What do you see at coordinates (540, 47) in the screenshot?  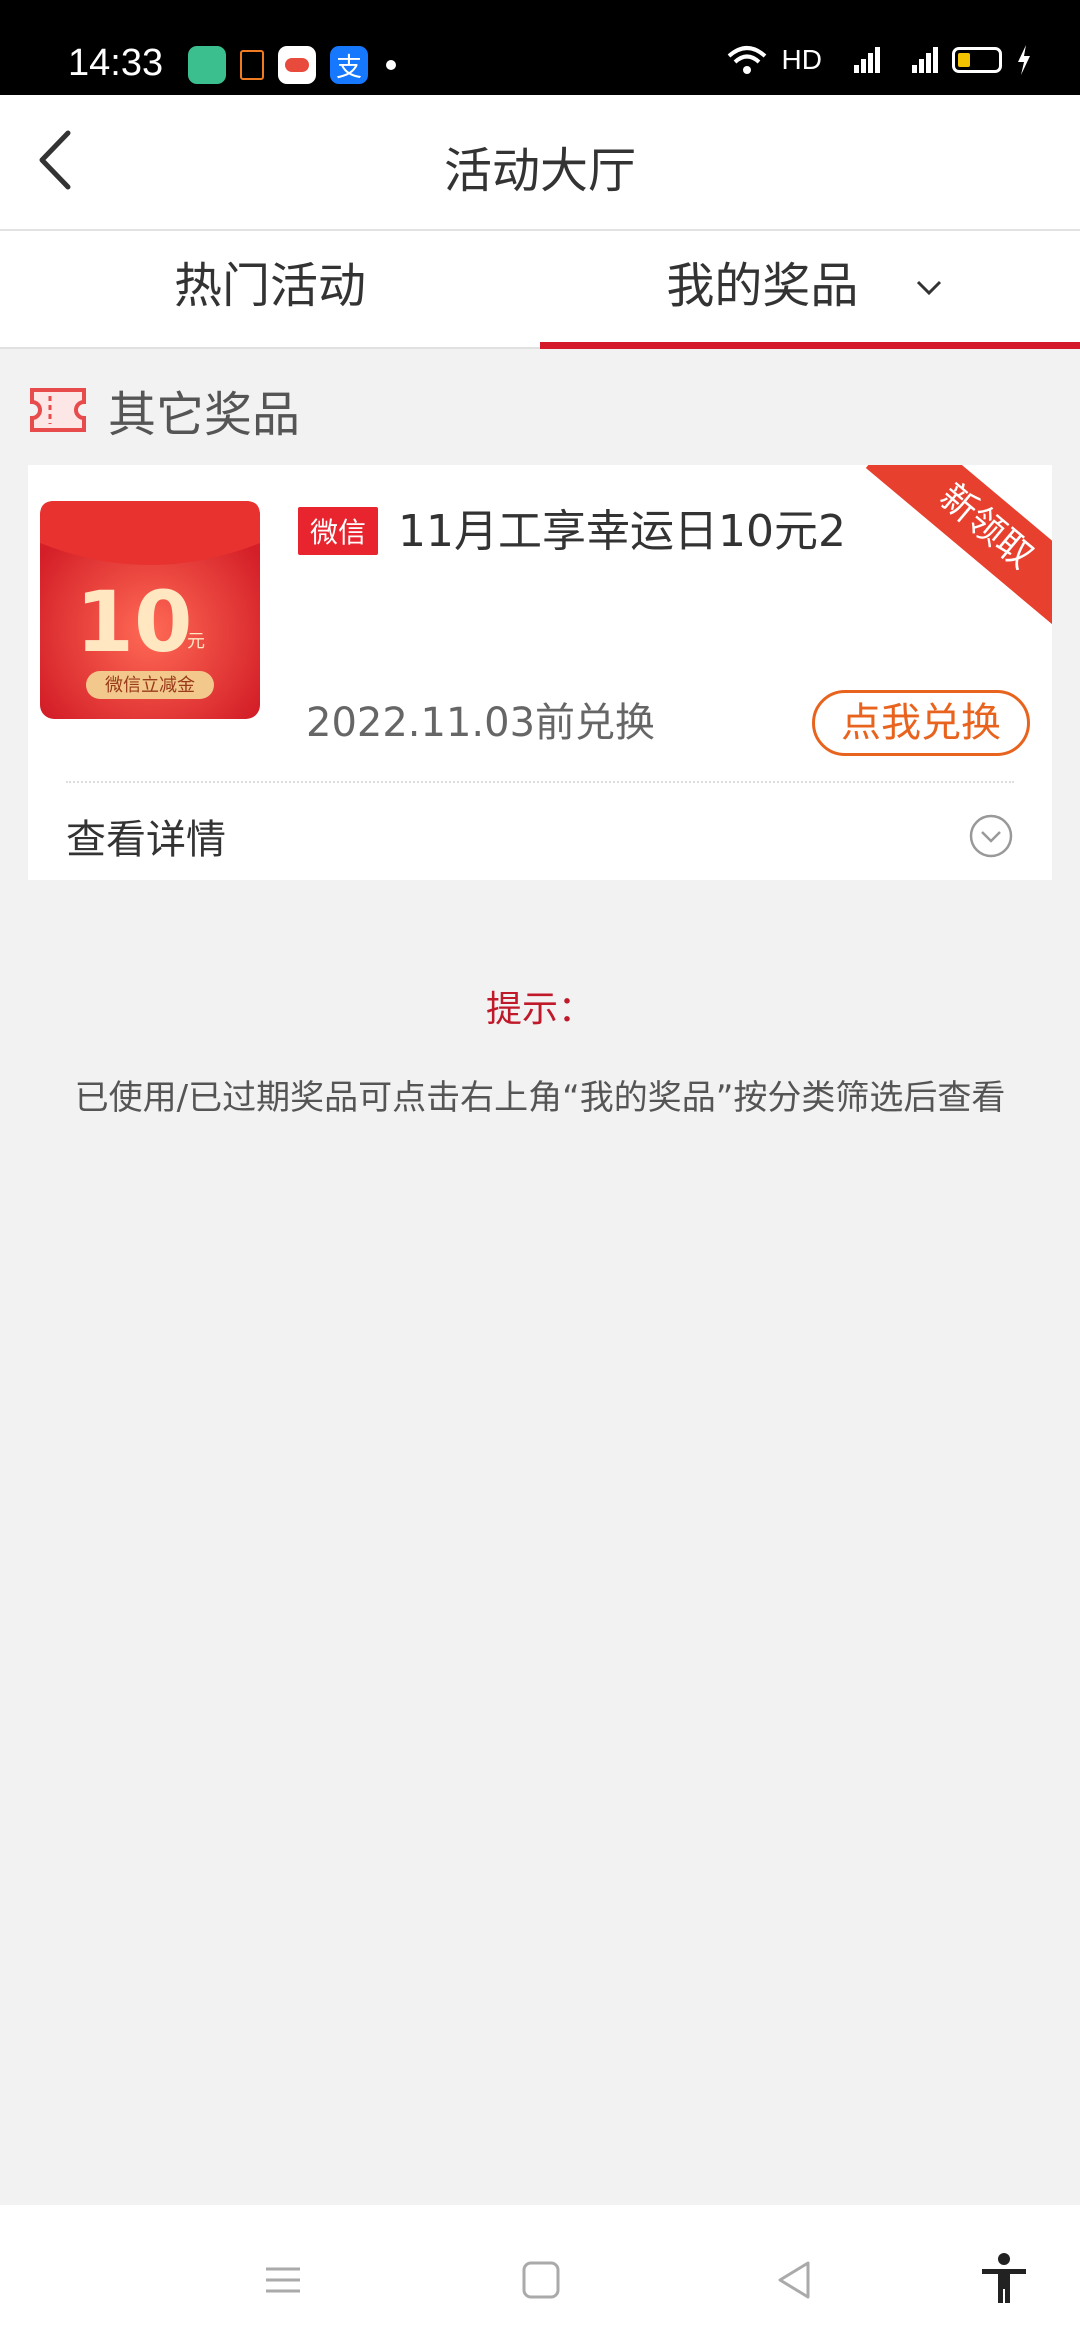 I see `status-bar: 14:33 支 HD` at bounding box center [540, 47].